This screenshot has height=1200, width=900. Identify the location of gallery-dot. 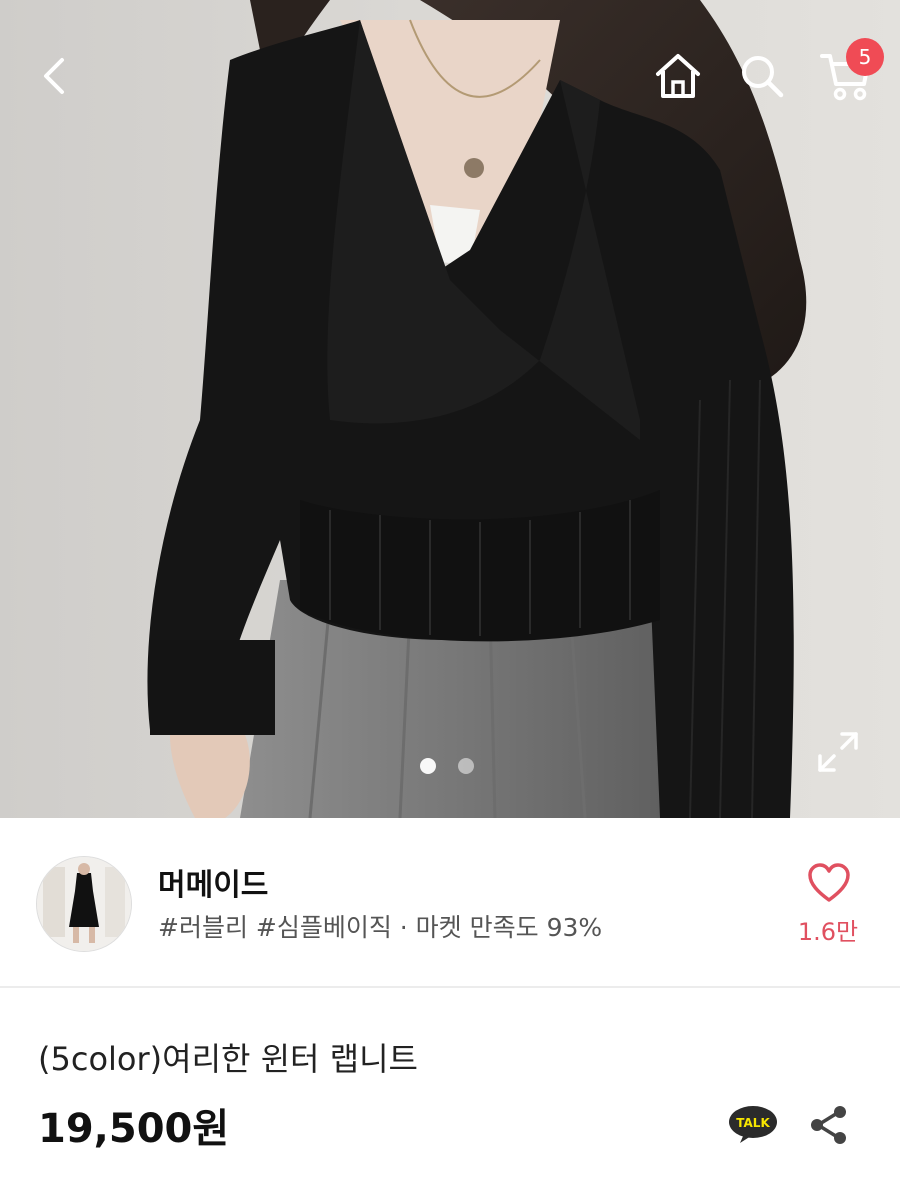
(466, 766).